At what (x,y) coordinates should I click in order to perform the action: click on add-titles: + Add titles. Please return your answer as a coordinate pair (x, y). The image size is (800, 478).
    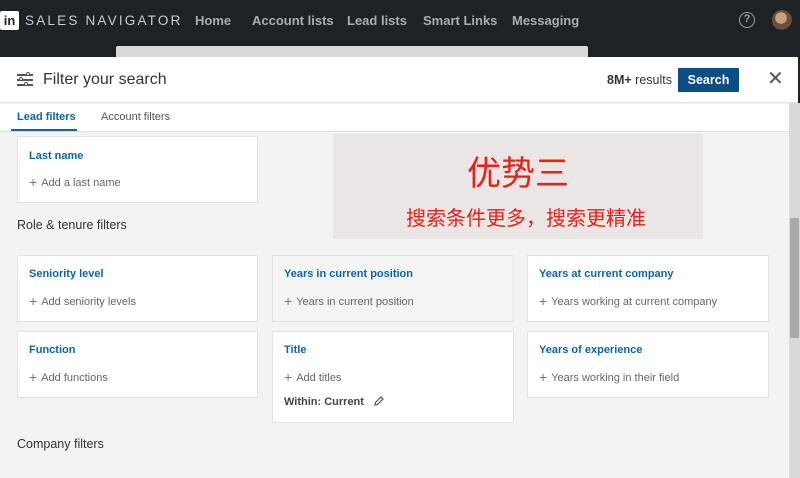
    Looking at the image, I should click on (312, 377).